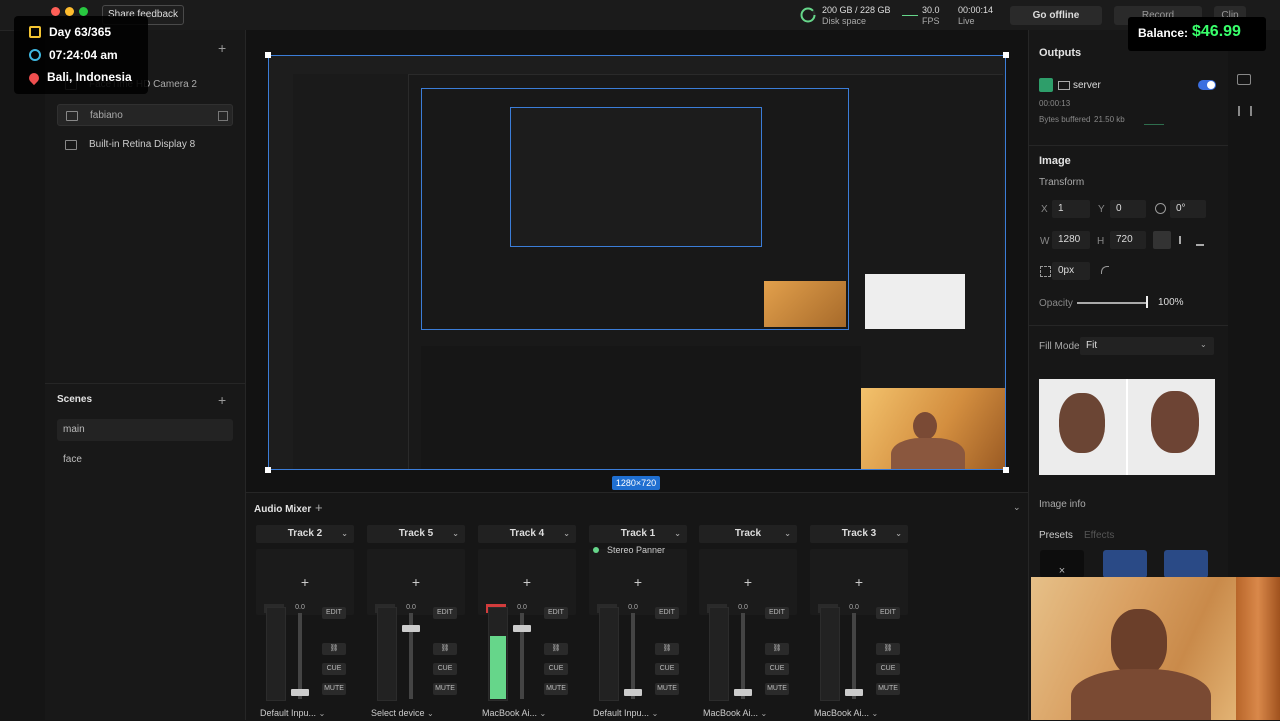  What do you see at coordinates (1112, 303) in the screenshot?
I see `opacity-slider-track` at bounding box center [1112, 303].